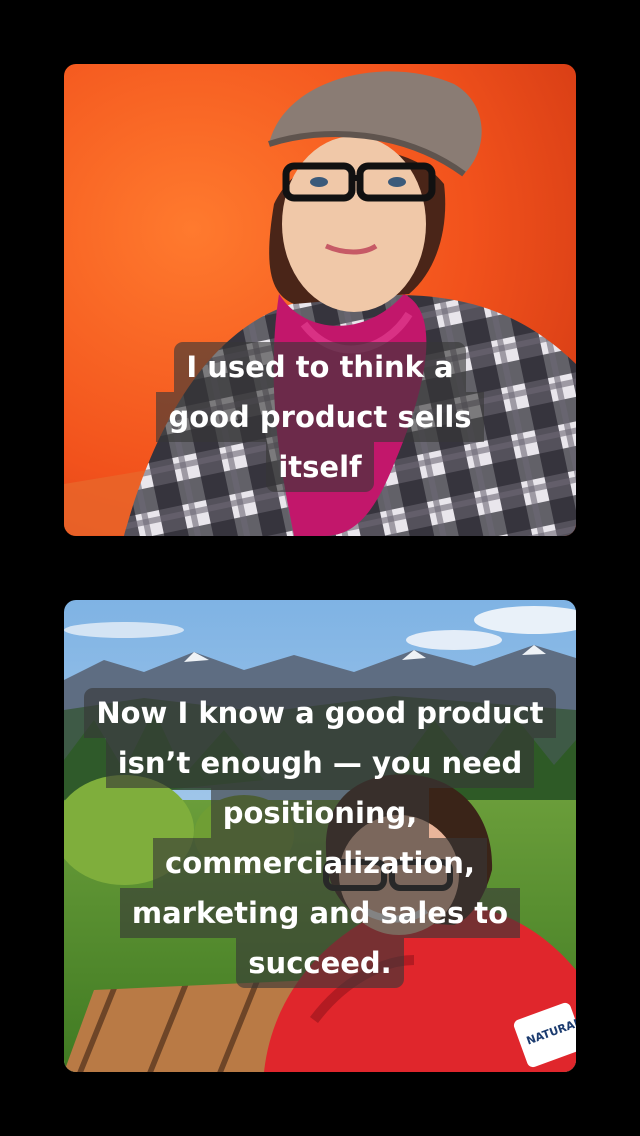 This screenshot has width=640, height=1136. I want to click on caption-line: isn’t enough — you need, so click(320, 763).